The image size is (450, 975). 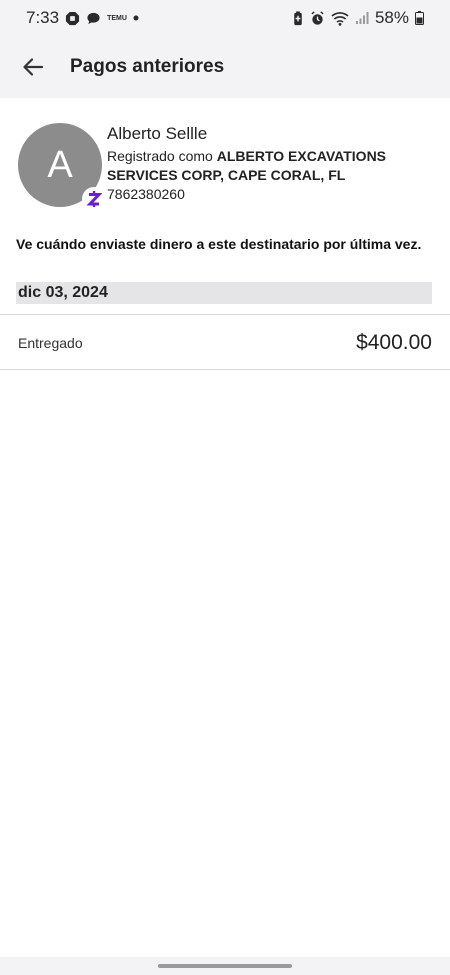 I want to click on registered-prefix: Registrado como, so click(x=162, y=156).